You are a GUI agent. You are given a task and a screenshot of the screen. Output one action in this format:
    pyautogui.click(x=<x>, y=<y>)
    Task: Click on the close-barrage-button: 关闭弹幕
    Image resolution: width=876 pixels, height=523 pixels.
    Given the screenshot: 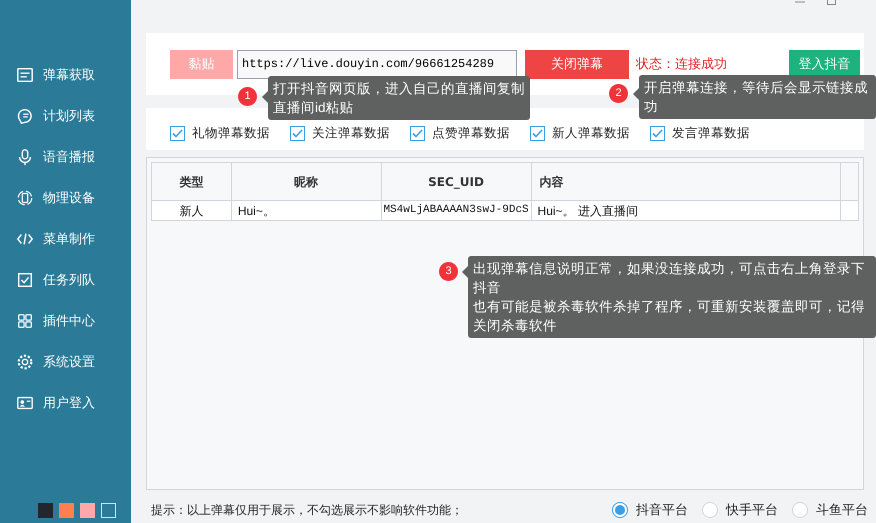 What is the action you would take?
    pyautogui.click(x=577, y=64)
    